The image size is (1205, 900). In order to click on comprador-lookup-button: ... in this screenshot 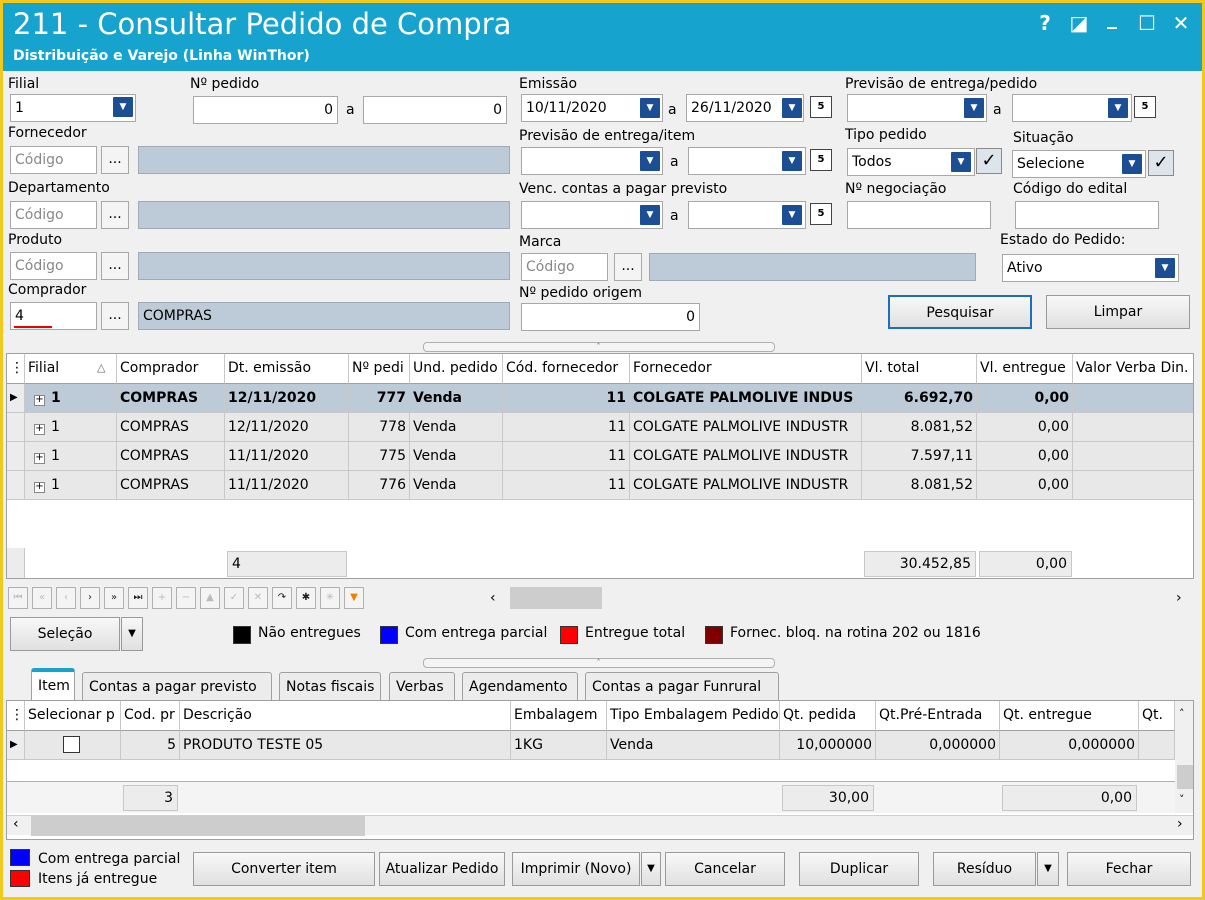, I will do `click(115, 316)`.